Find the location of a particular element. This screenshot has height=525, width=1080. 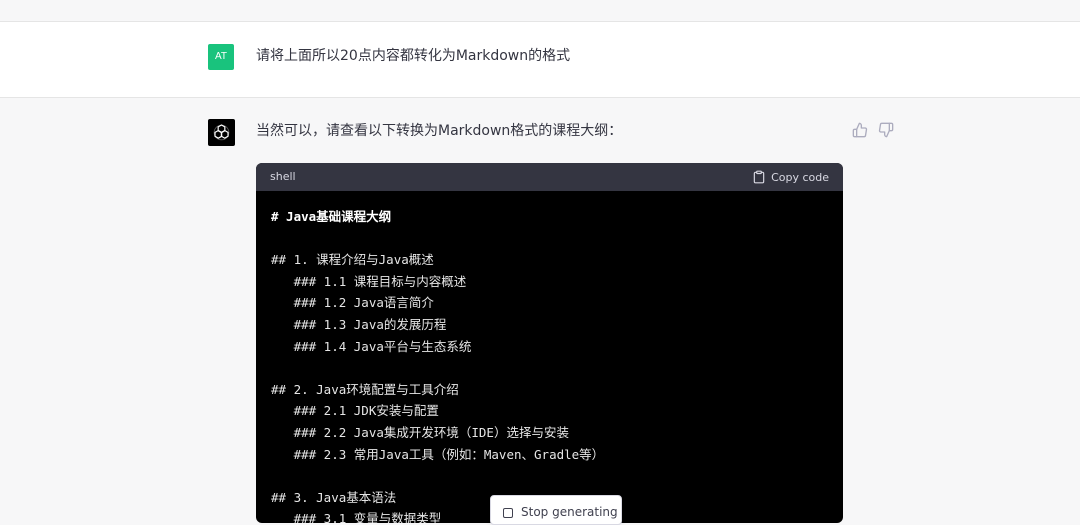

openai-logo-icon is located at coordinates (221, 132).